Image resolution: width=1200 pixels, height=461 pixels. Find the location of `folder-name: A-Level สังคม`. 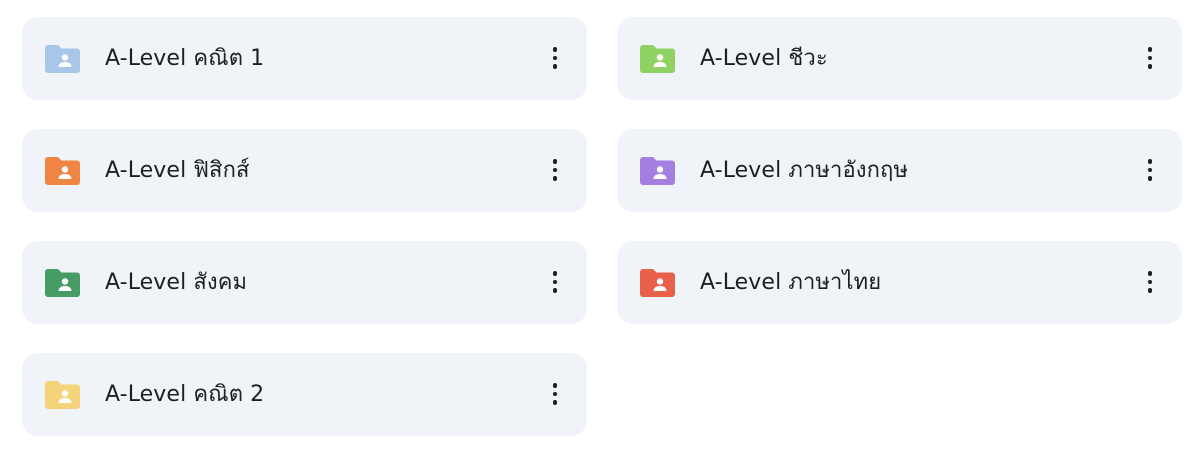

folder-name: A-Level สังคม is located at coordinates (176, 282).